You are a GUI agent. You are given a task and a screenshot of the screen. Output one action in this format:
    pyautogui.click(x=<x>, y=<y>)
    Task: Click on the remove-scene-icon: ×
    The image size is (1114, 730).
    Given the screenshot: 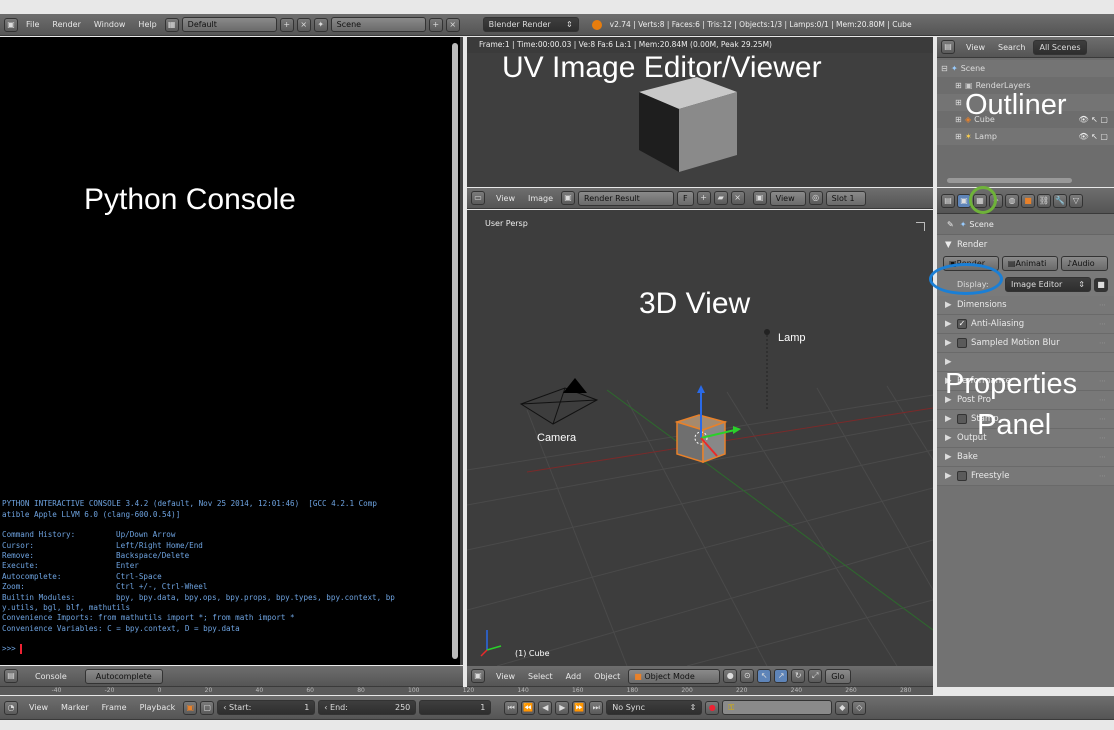 What is the action you would take?
    pyautogui.click(x=452, y=24)
    